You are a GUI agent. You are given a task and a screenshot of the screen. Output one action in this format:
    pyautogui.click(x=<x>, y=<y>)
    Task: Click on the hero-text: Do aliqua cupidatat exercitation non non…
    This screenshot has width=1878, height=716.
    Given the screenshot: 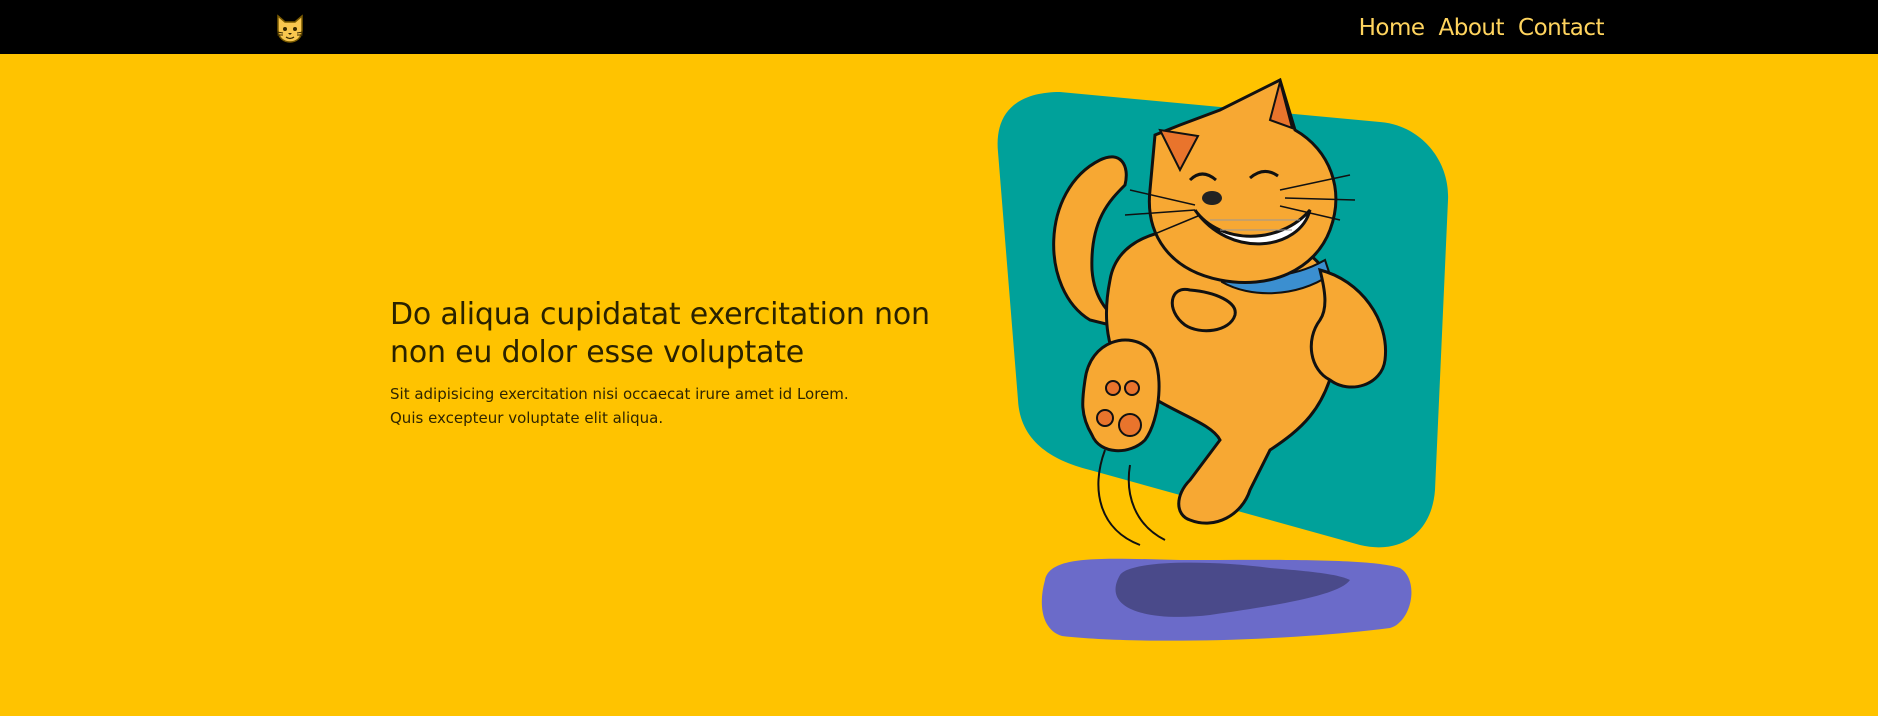 What is the action you would take?
    pyautogui.click(x=670, y=363)
    